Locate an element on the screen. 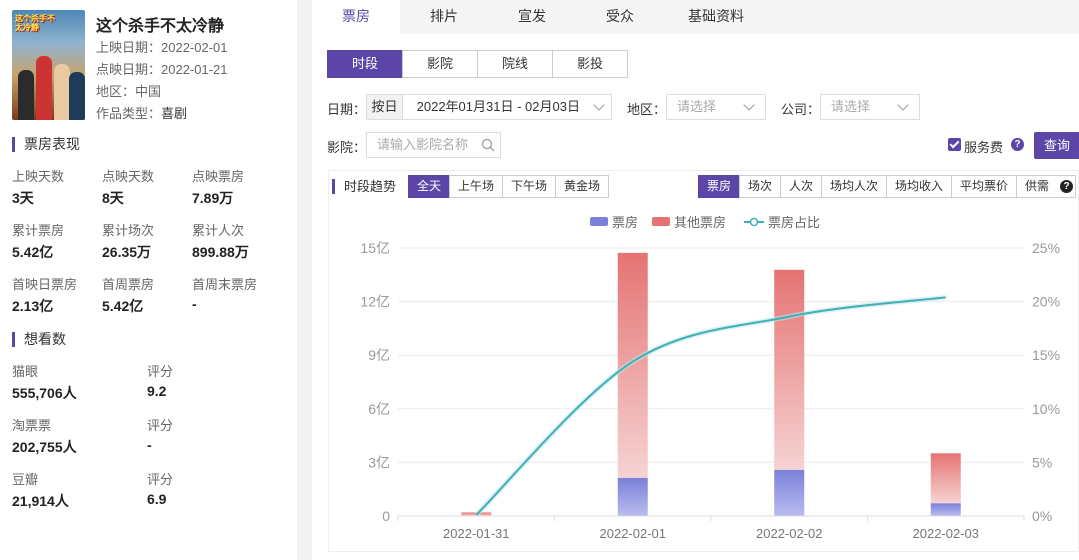  metric-avg-revenue: 场均收入 is located at coordinates (919, 186).